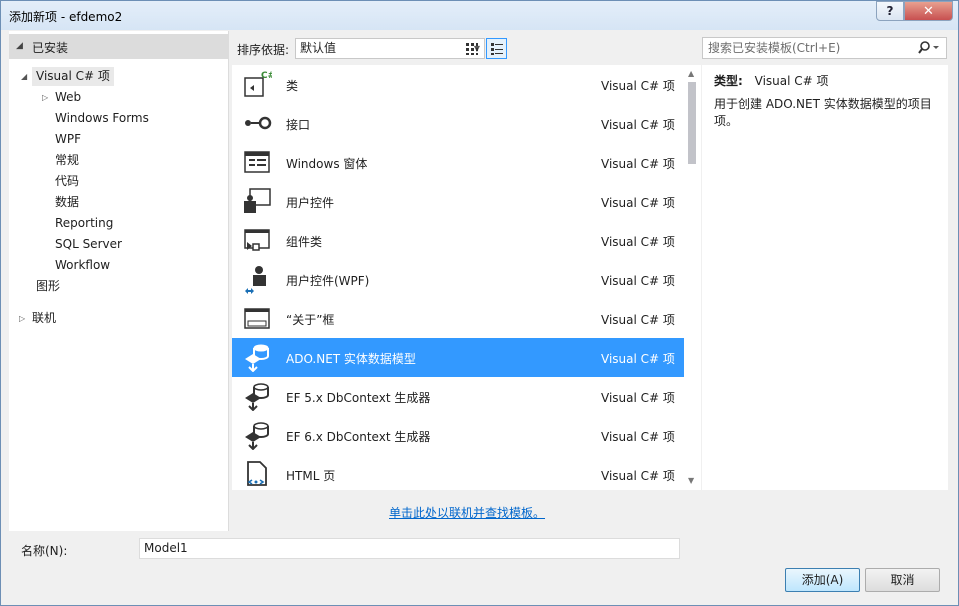 The height and width of the screenshot is (606, 959). What do you see at coordinates (298, 125) in the screenshot?
I see `template-name: 接口` at bounding box center [298, 125].